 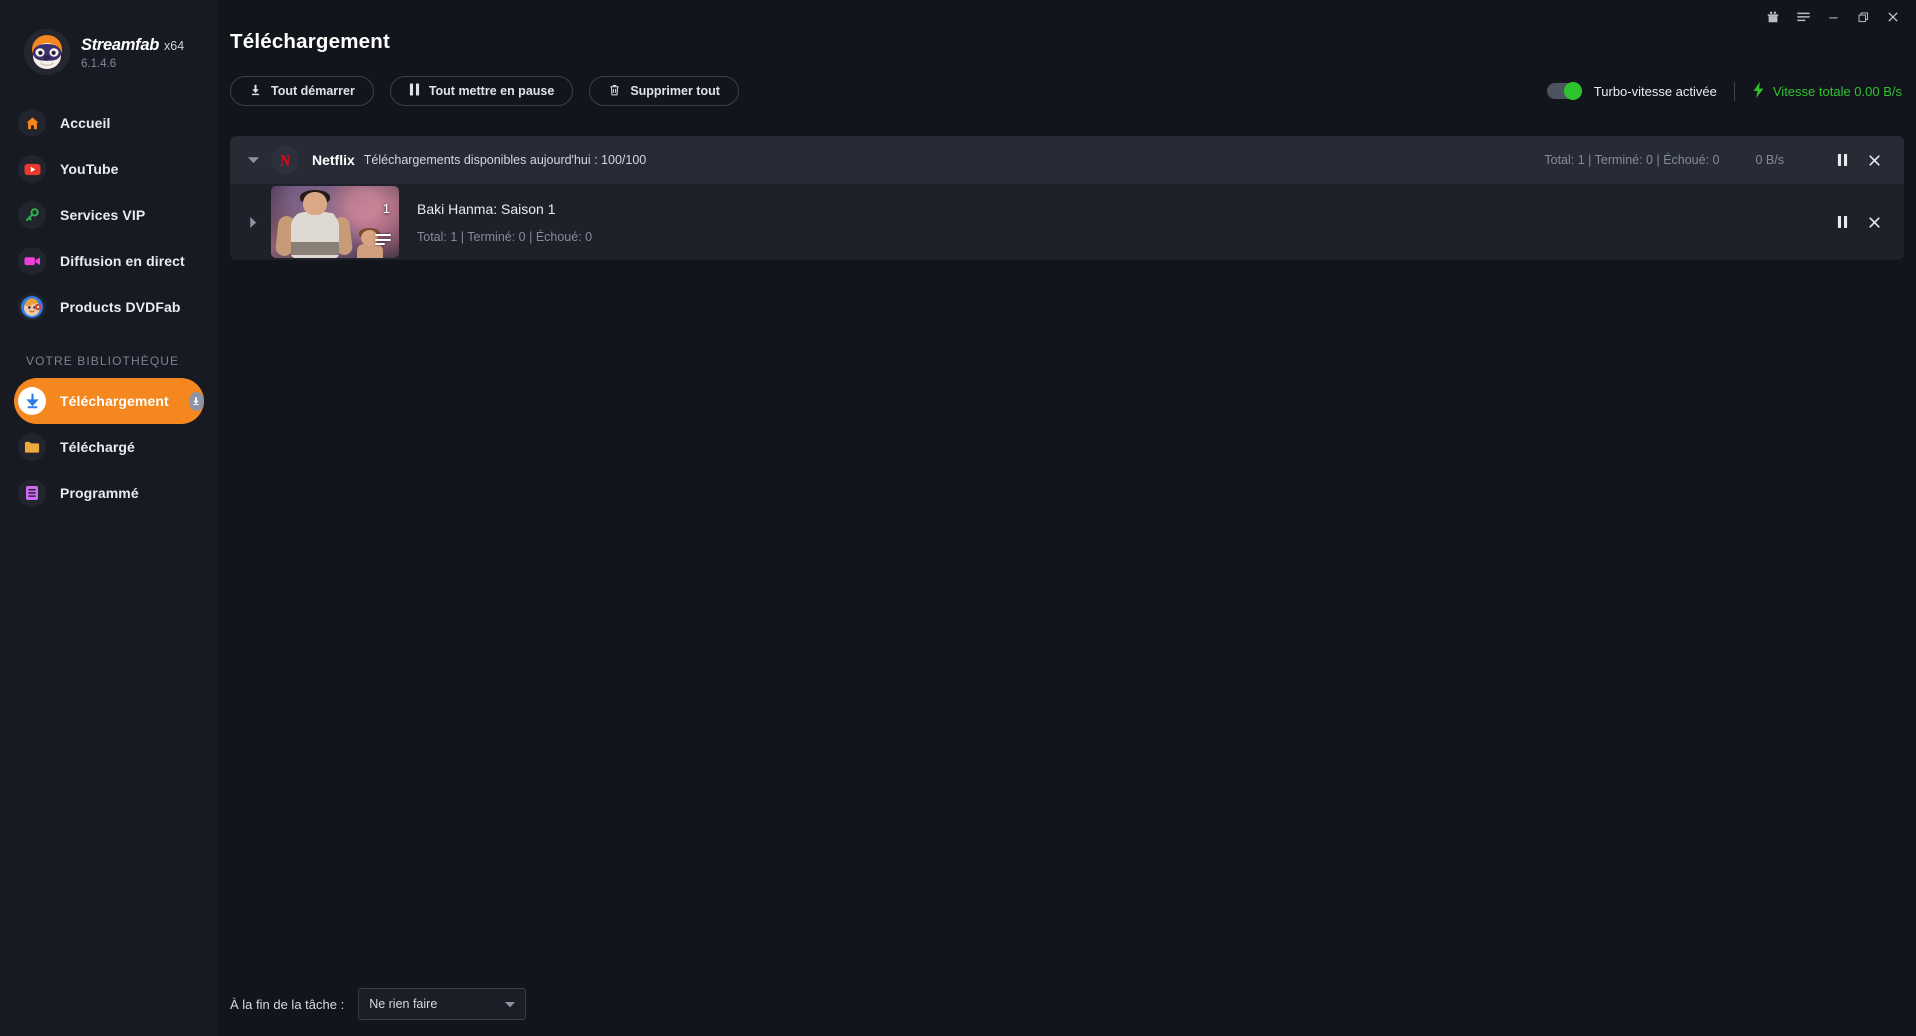 What do you see at coordinates (99, 64) in the screenshot?
I see `brand-version: 6.1.4.6` at bounding box center [99, 64].